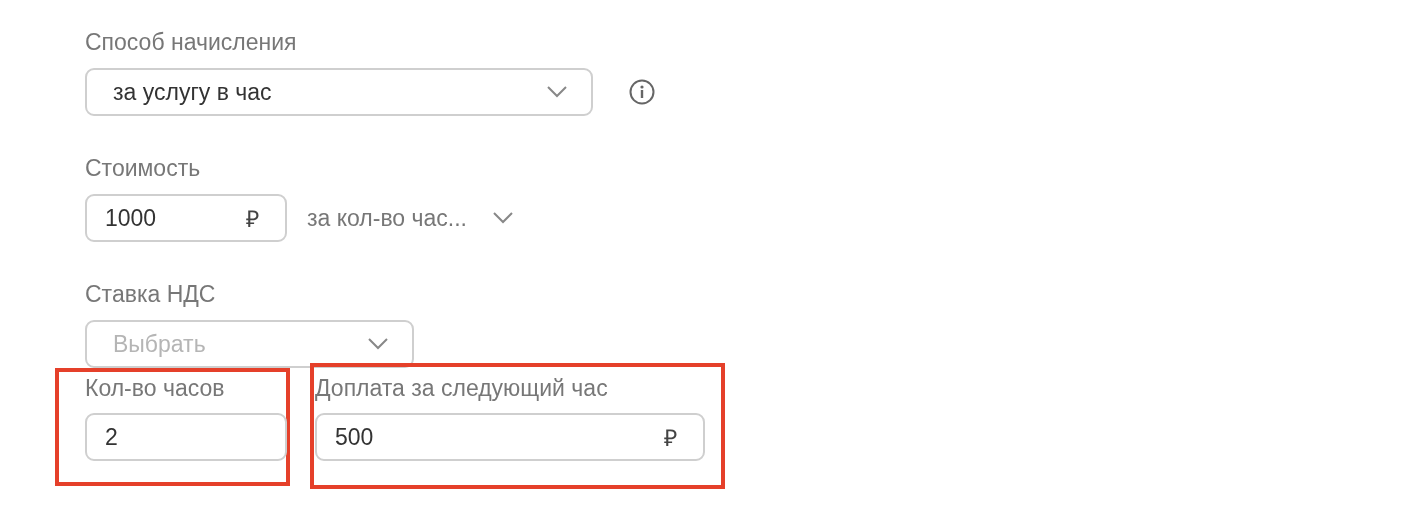  Describe the element at coordinates (191, 42) in the screenshot. I see `field-label: Способ начисления` at that location.